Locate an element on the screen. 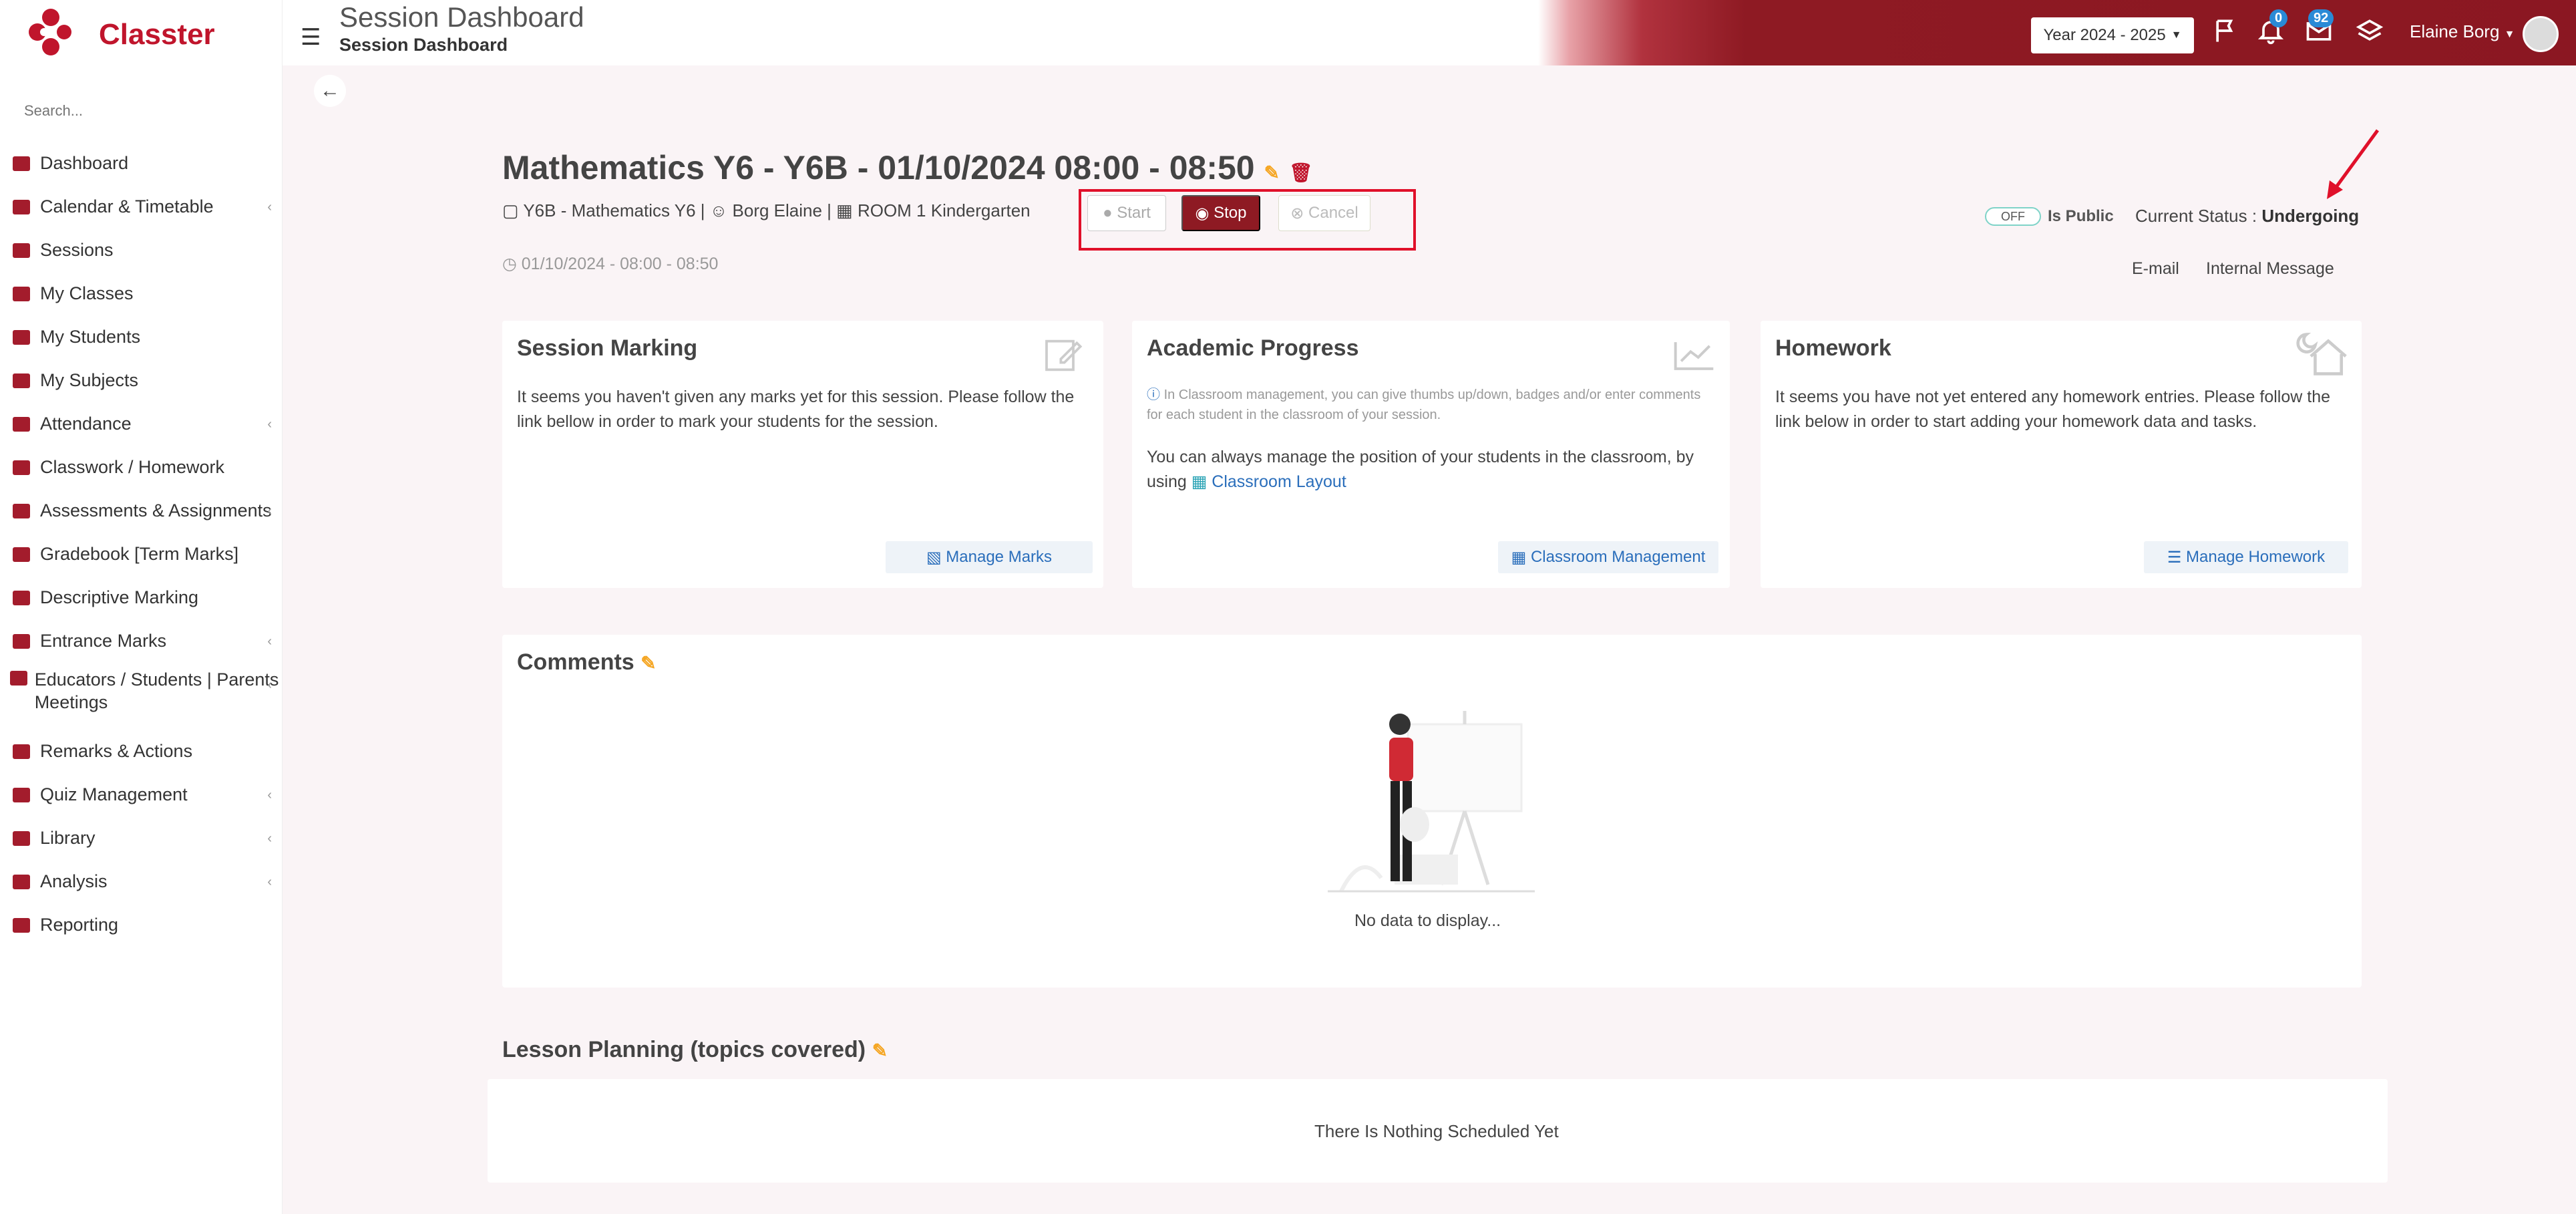  sidebar-item-label: Reporting is located at coordinates (79, 925).